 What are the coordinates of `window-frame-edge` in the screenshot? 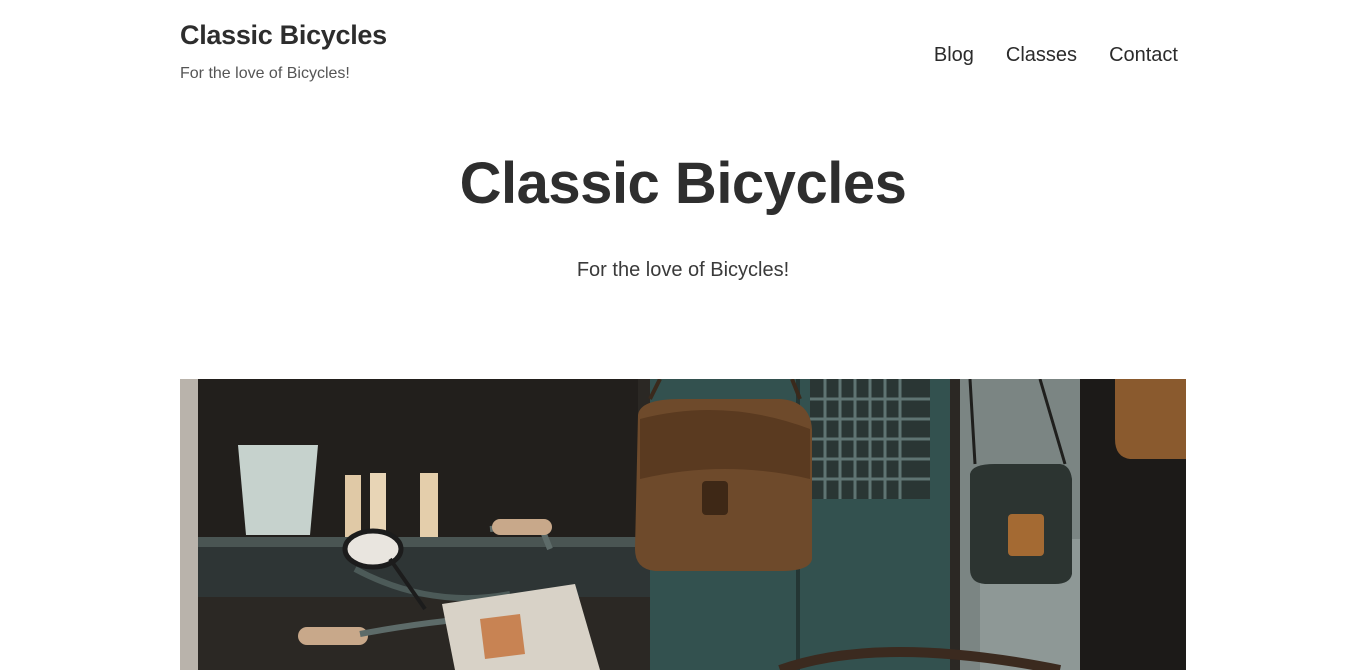 It's located at (189, 524).